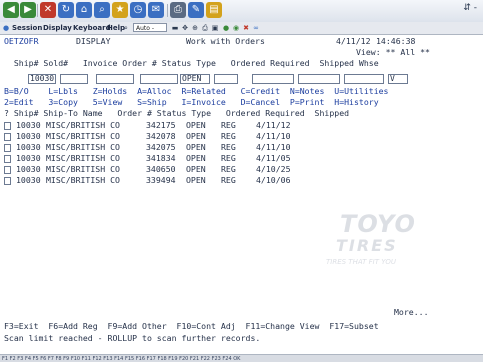 Image resolution: width=483 pixels, height=362 pixels. Describe the element at coordinates (195, 28) in the screenshot. I see `zoom-icon: ⊕` at that location.